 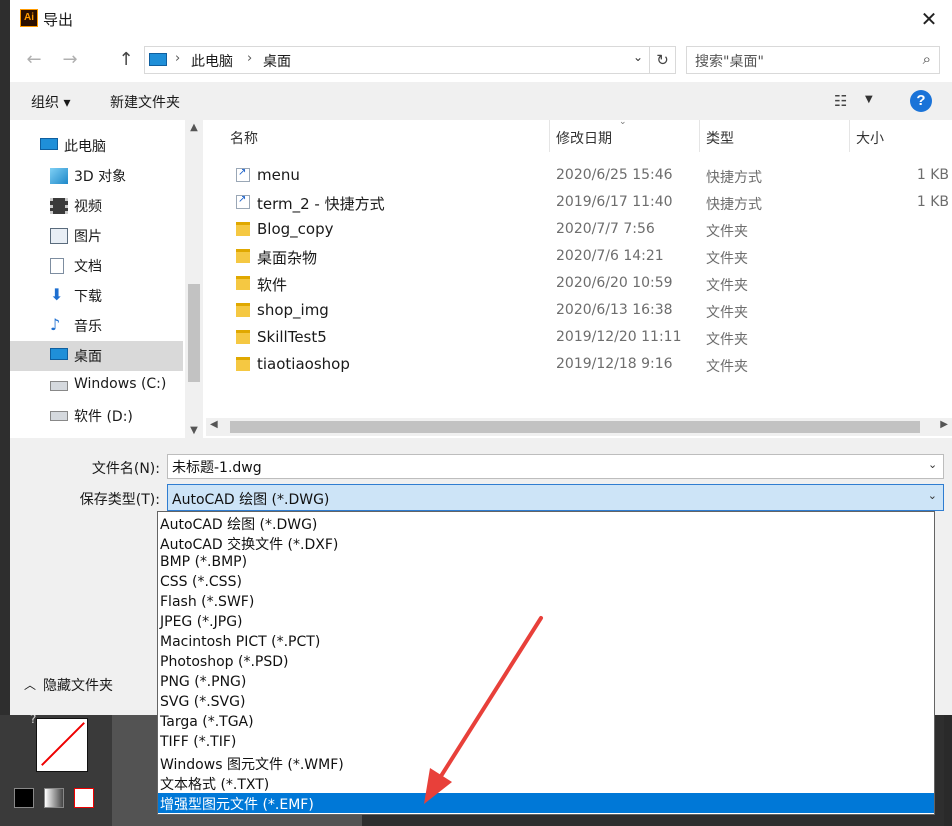 I want to click on arrow-head, so click(x=438, y=786).